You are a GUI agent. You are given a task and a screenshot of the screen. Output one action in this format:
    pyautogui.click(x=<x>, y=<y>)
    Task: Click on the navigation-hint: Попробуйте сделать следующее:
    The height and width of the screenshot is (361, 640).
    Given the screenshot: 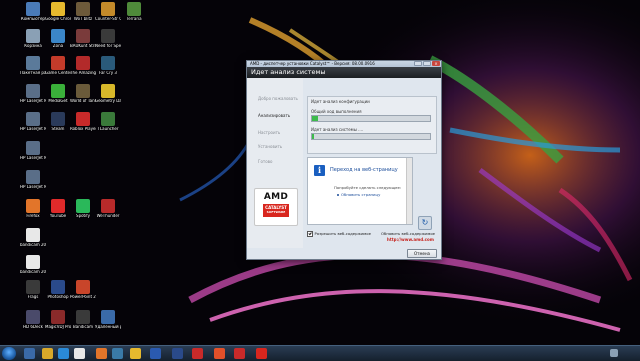 What is the action you would take?
    pyautogui.click(x=368, y=187)
    